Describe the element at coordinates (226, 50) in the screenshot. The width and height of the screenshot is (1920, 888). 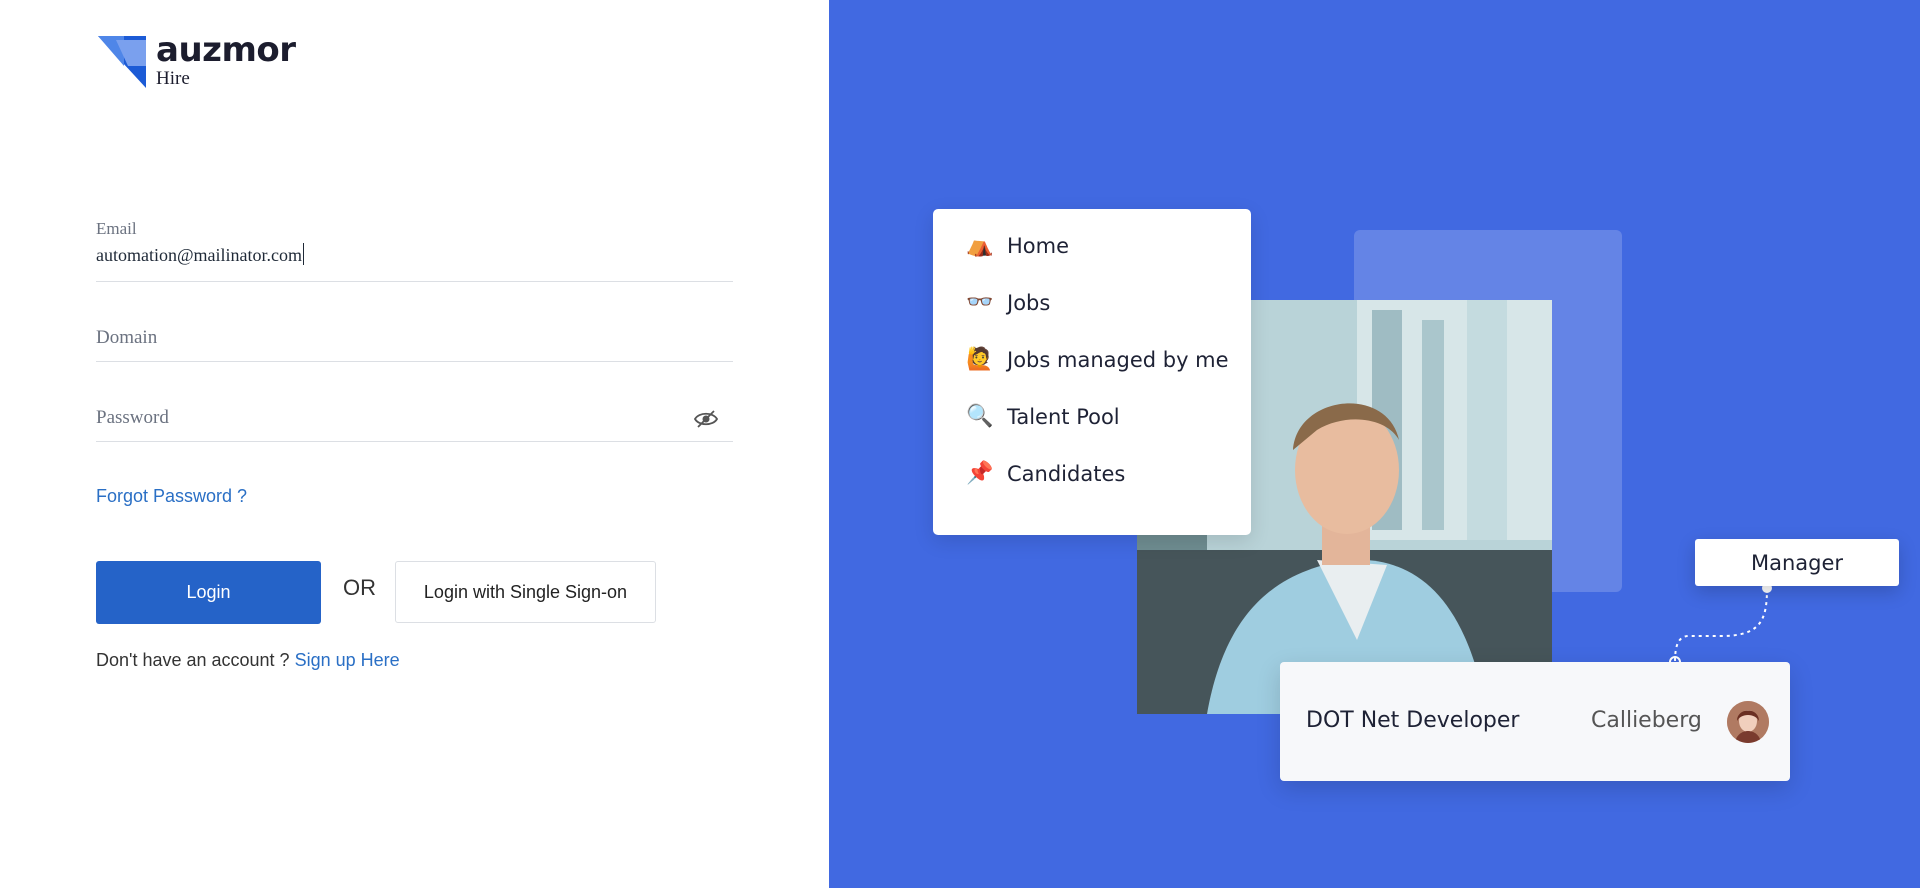
I see `brand-name: auzmor` at that location.